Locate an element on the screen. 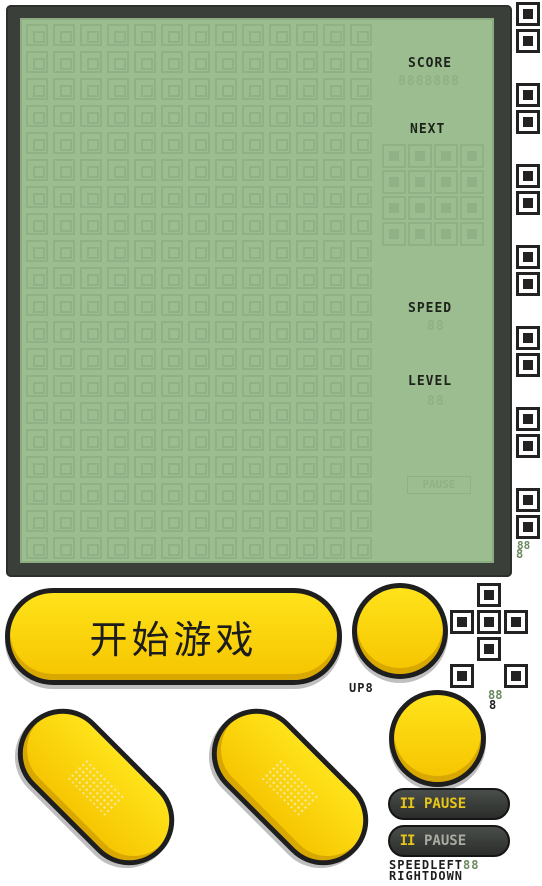 This screenshot has width=542, height=886. pause-button-secondary: II PAUSE is located at coordinates (449, 841).